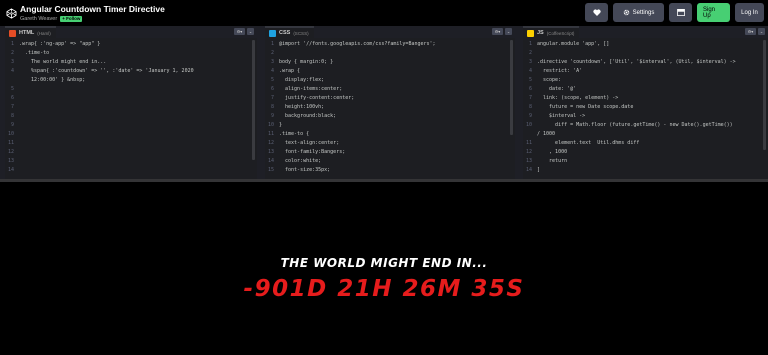 This screenshot has width=768, height=355. Describe the element at coordinates (713, 12) in the screenshot. I see `sign-up-button: Sign Up` at that location.